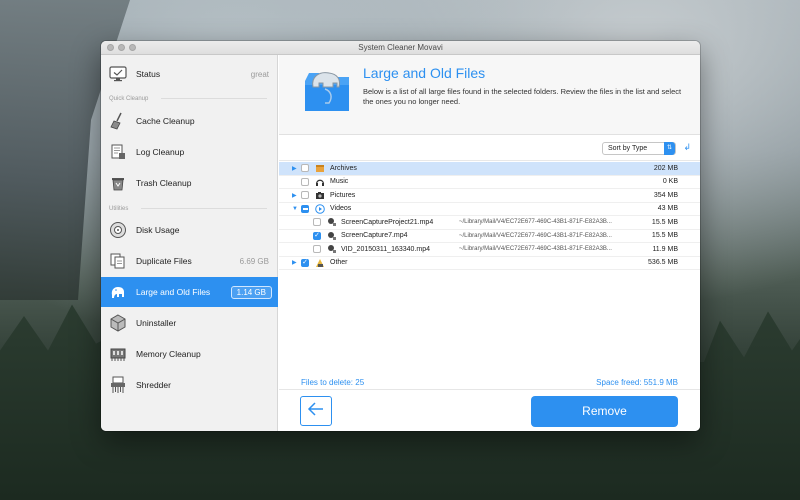  I want to click on file-size: 354 MB, so click(665, 195).